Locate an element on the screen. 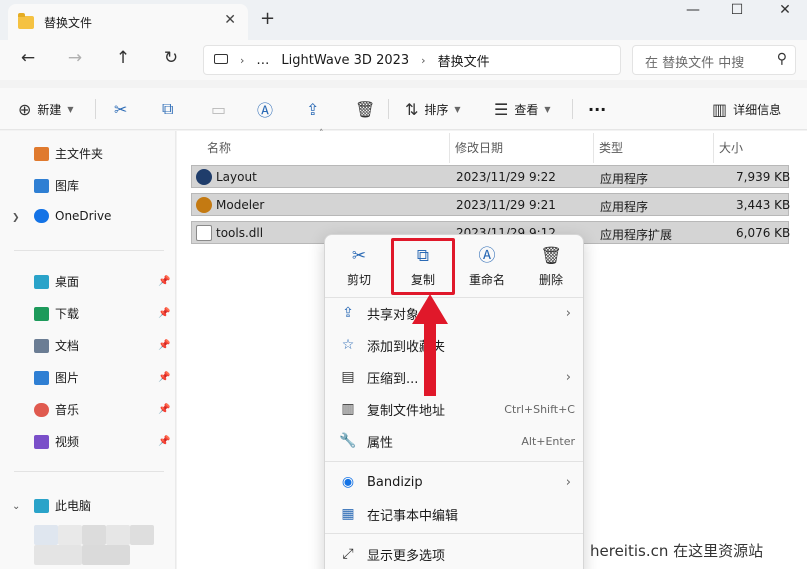 The image size is (807, 569). cut-button: ✂ is located at coordinates (120, 109).